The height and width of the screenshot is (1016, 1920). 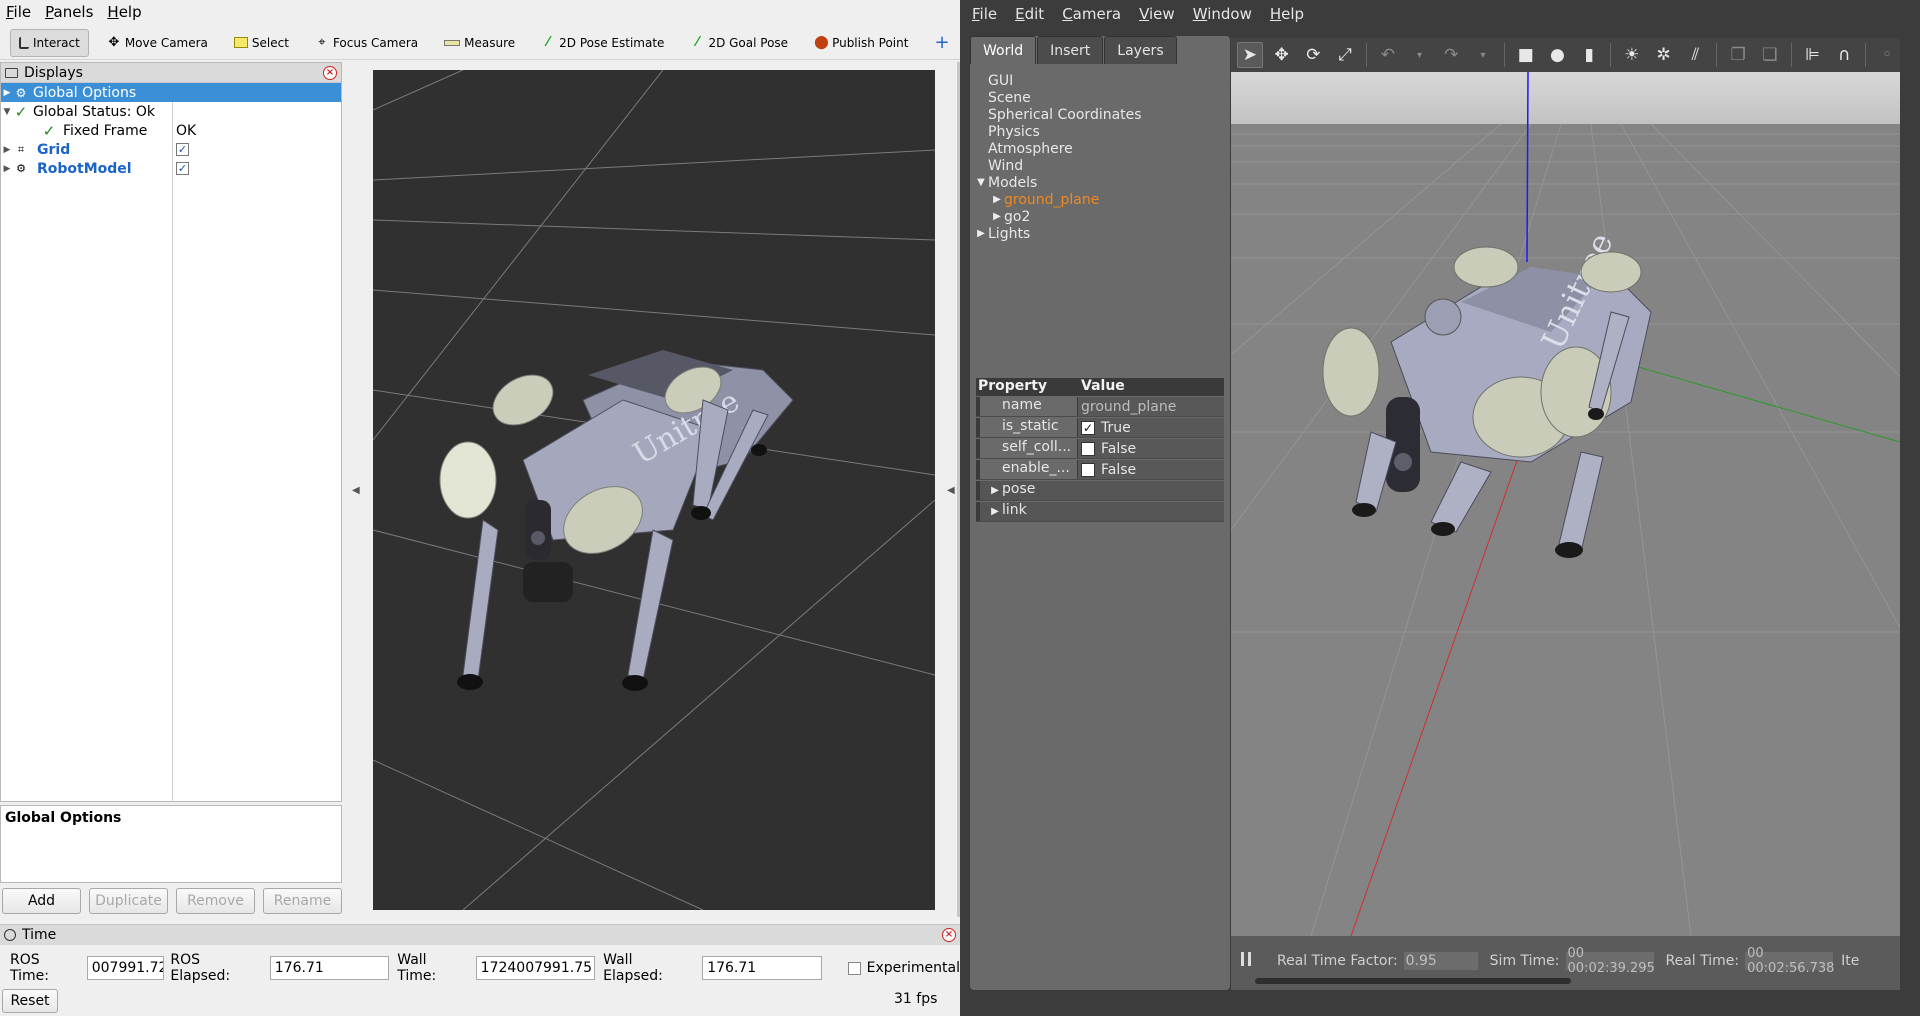 What do you see at coordinates (1413, 981) in the screenshot?
I see `horizontal-scrollbar` at bounding box center [1413, 981].